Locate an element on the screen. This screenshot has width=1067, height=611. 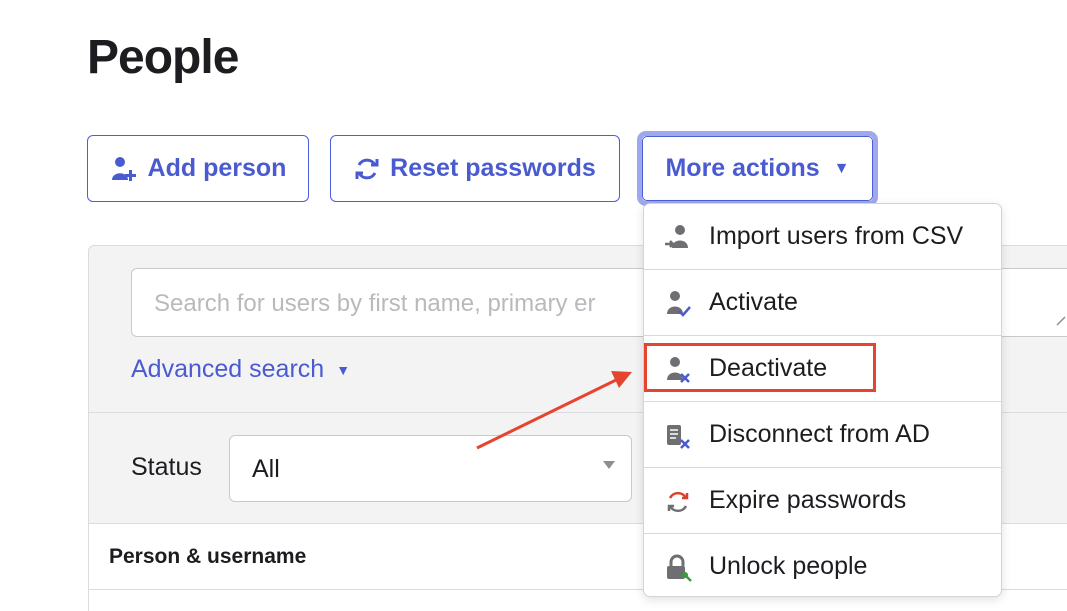
menu-item-label: Disconnect from AD is located at coordinates (819, 434).